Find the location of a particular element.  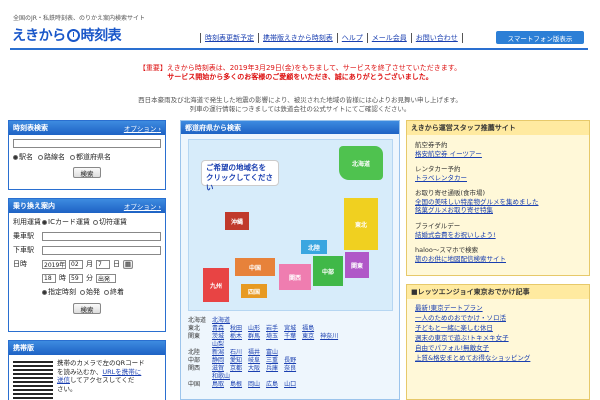

prefecture-link: 長野 is located at coordinates (290, 361).